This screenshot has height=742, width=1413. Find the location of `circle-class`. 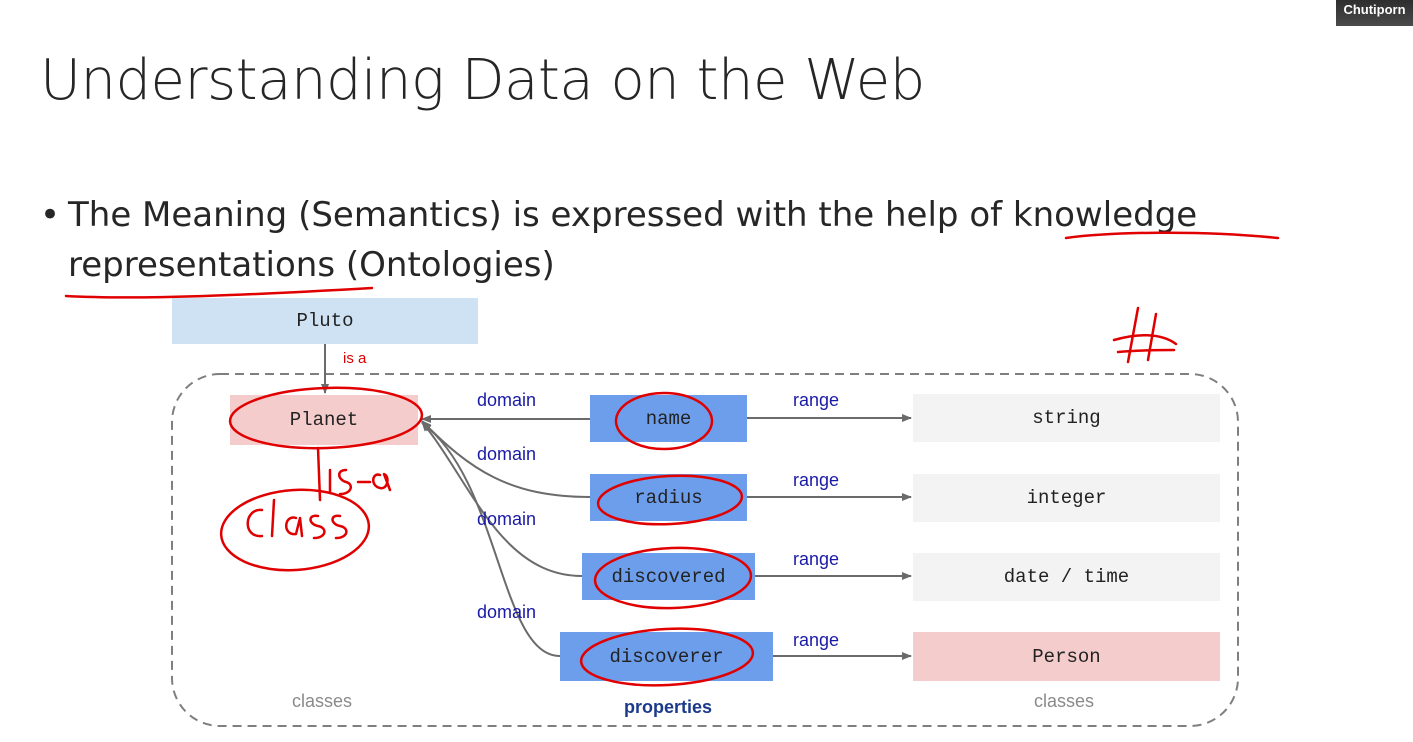

circle-class is located at coordinates (295, 530).